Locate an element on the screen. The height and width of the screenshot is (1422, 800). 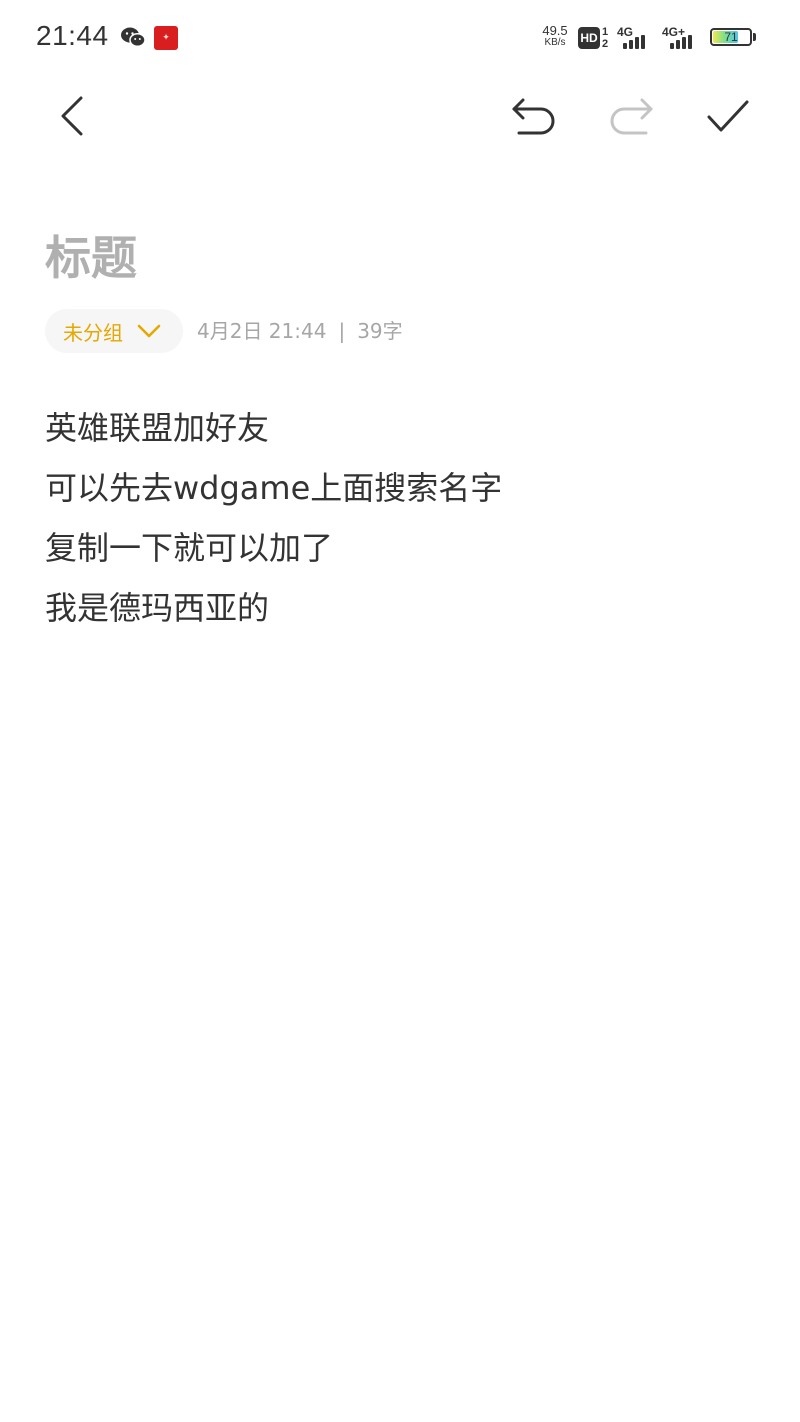
app-notification-icon: ✦ is located at coordinates (166, 38).